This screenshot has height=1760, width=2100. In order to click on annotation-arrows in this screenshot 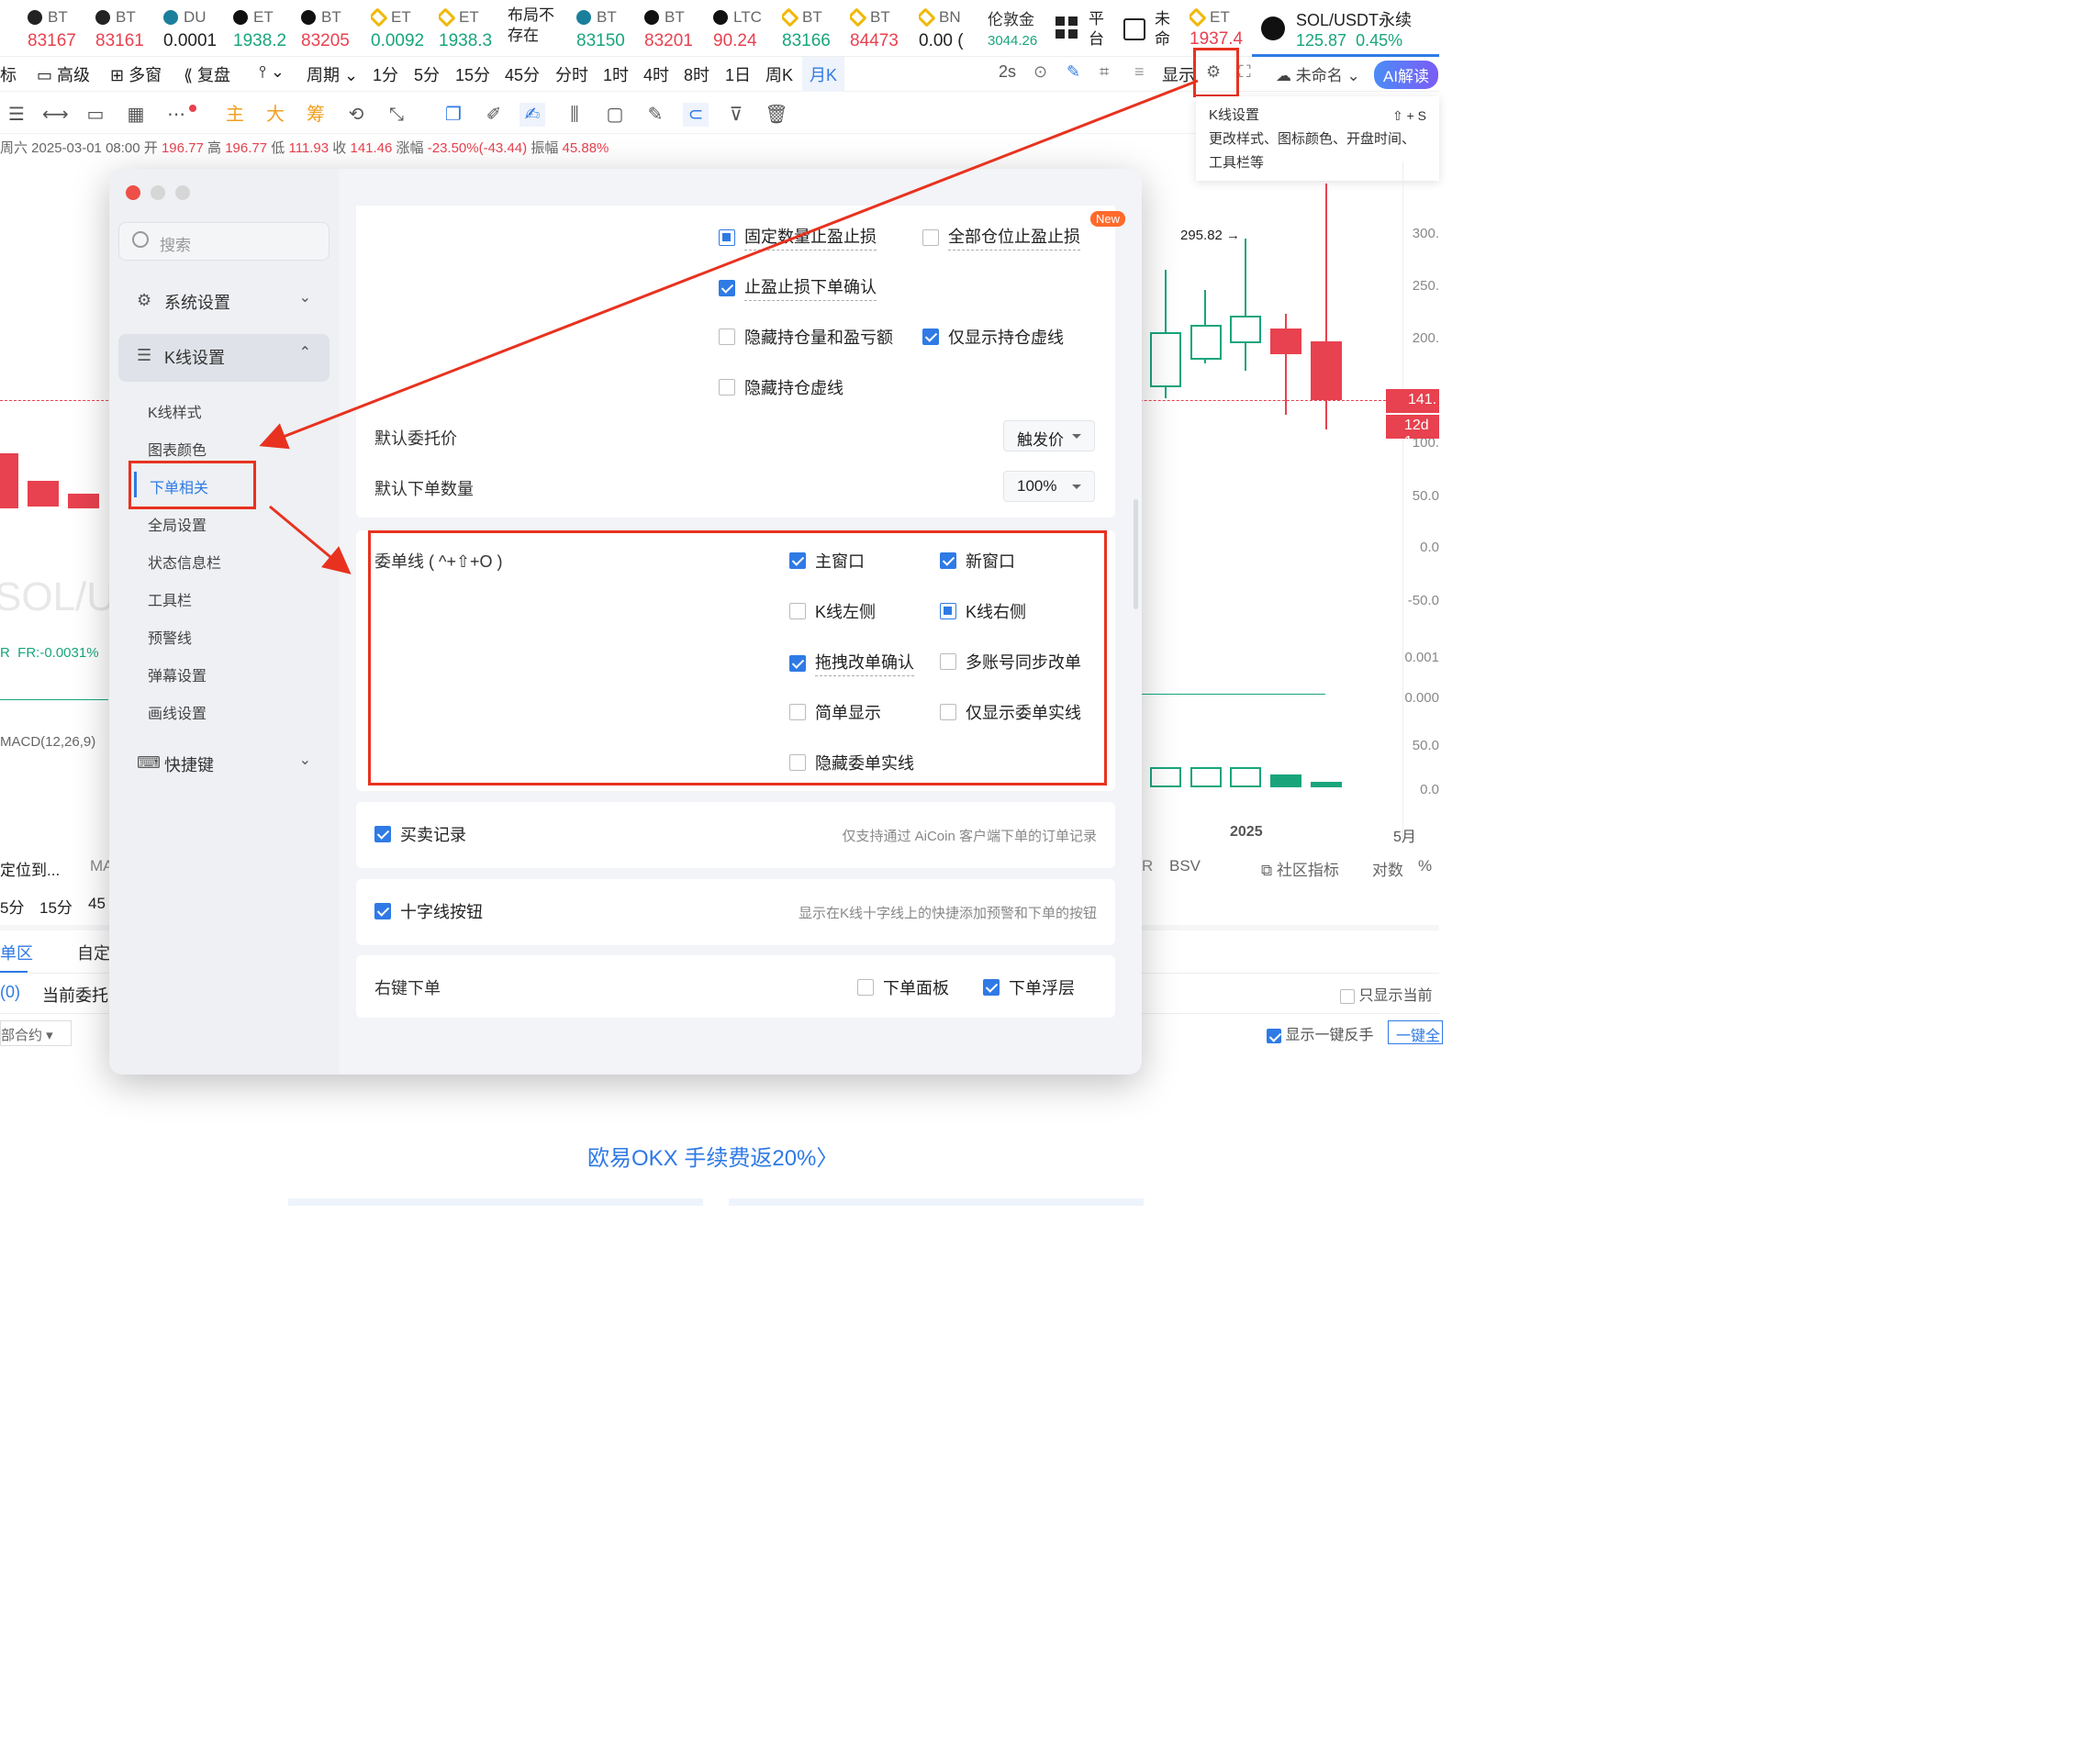, I will do `click(729, 326)`.